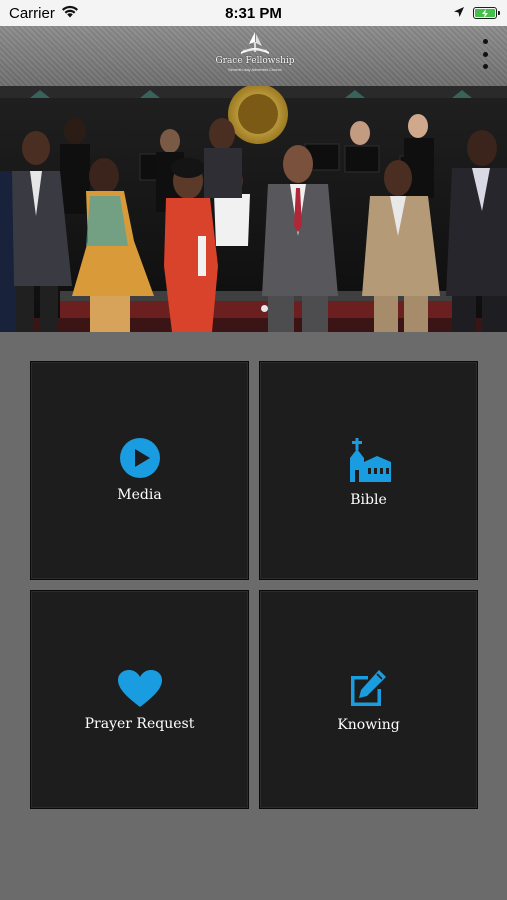  Describe the element at coordinates (139, 495) in the screenshot. I see `media-label: Media` at that location.